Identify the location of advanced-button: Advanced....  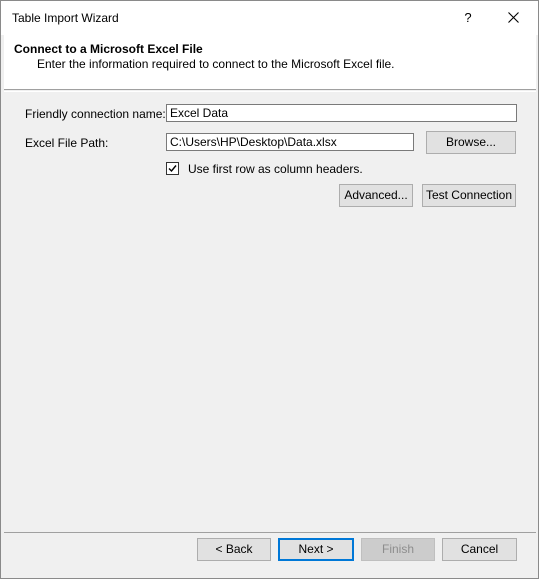
(376, 195).